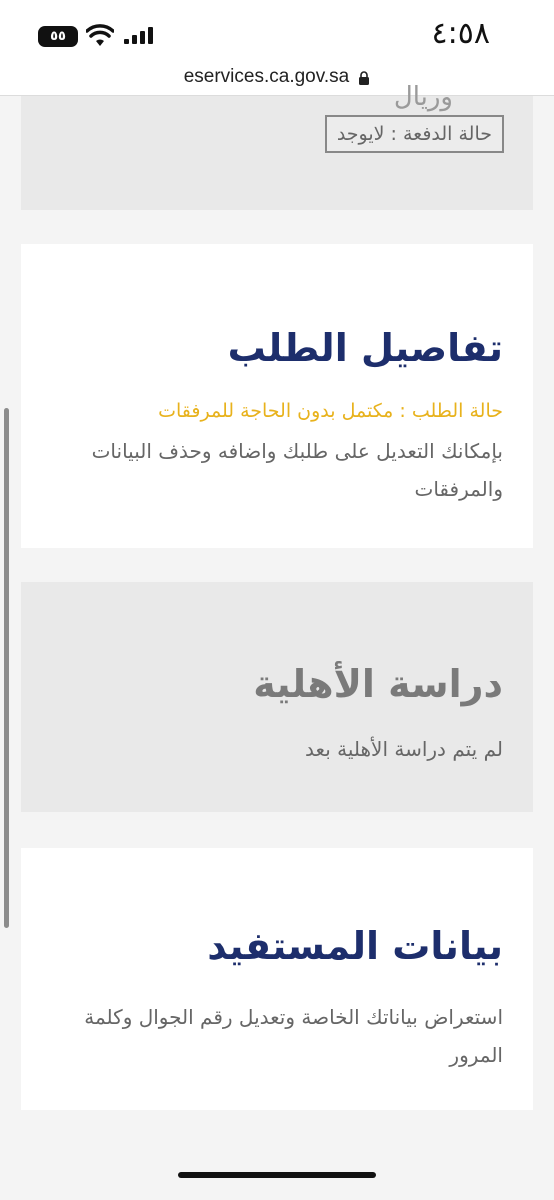 The height and width of the screenshot is (1200, 554). Describe the element at coordinates (404, 749) in the screenshot. I see `eligibility-description: لم يتم دراسة الأهلية بعد` at that location.